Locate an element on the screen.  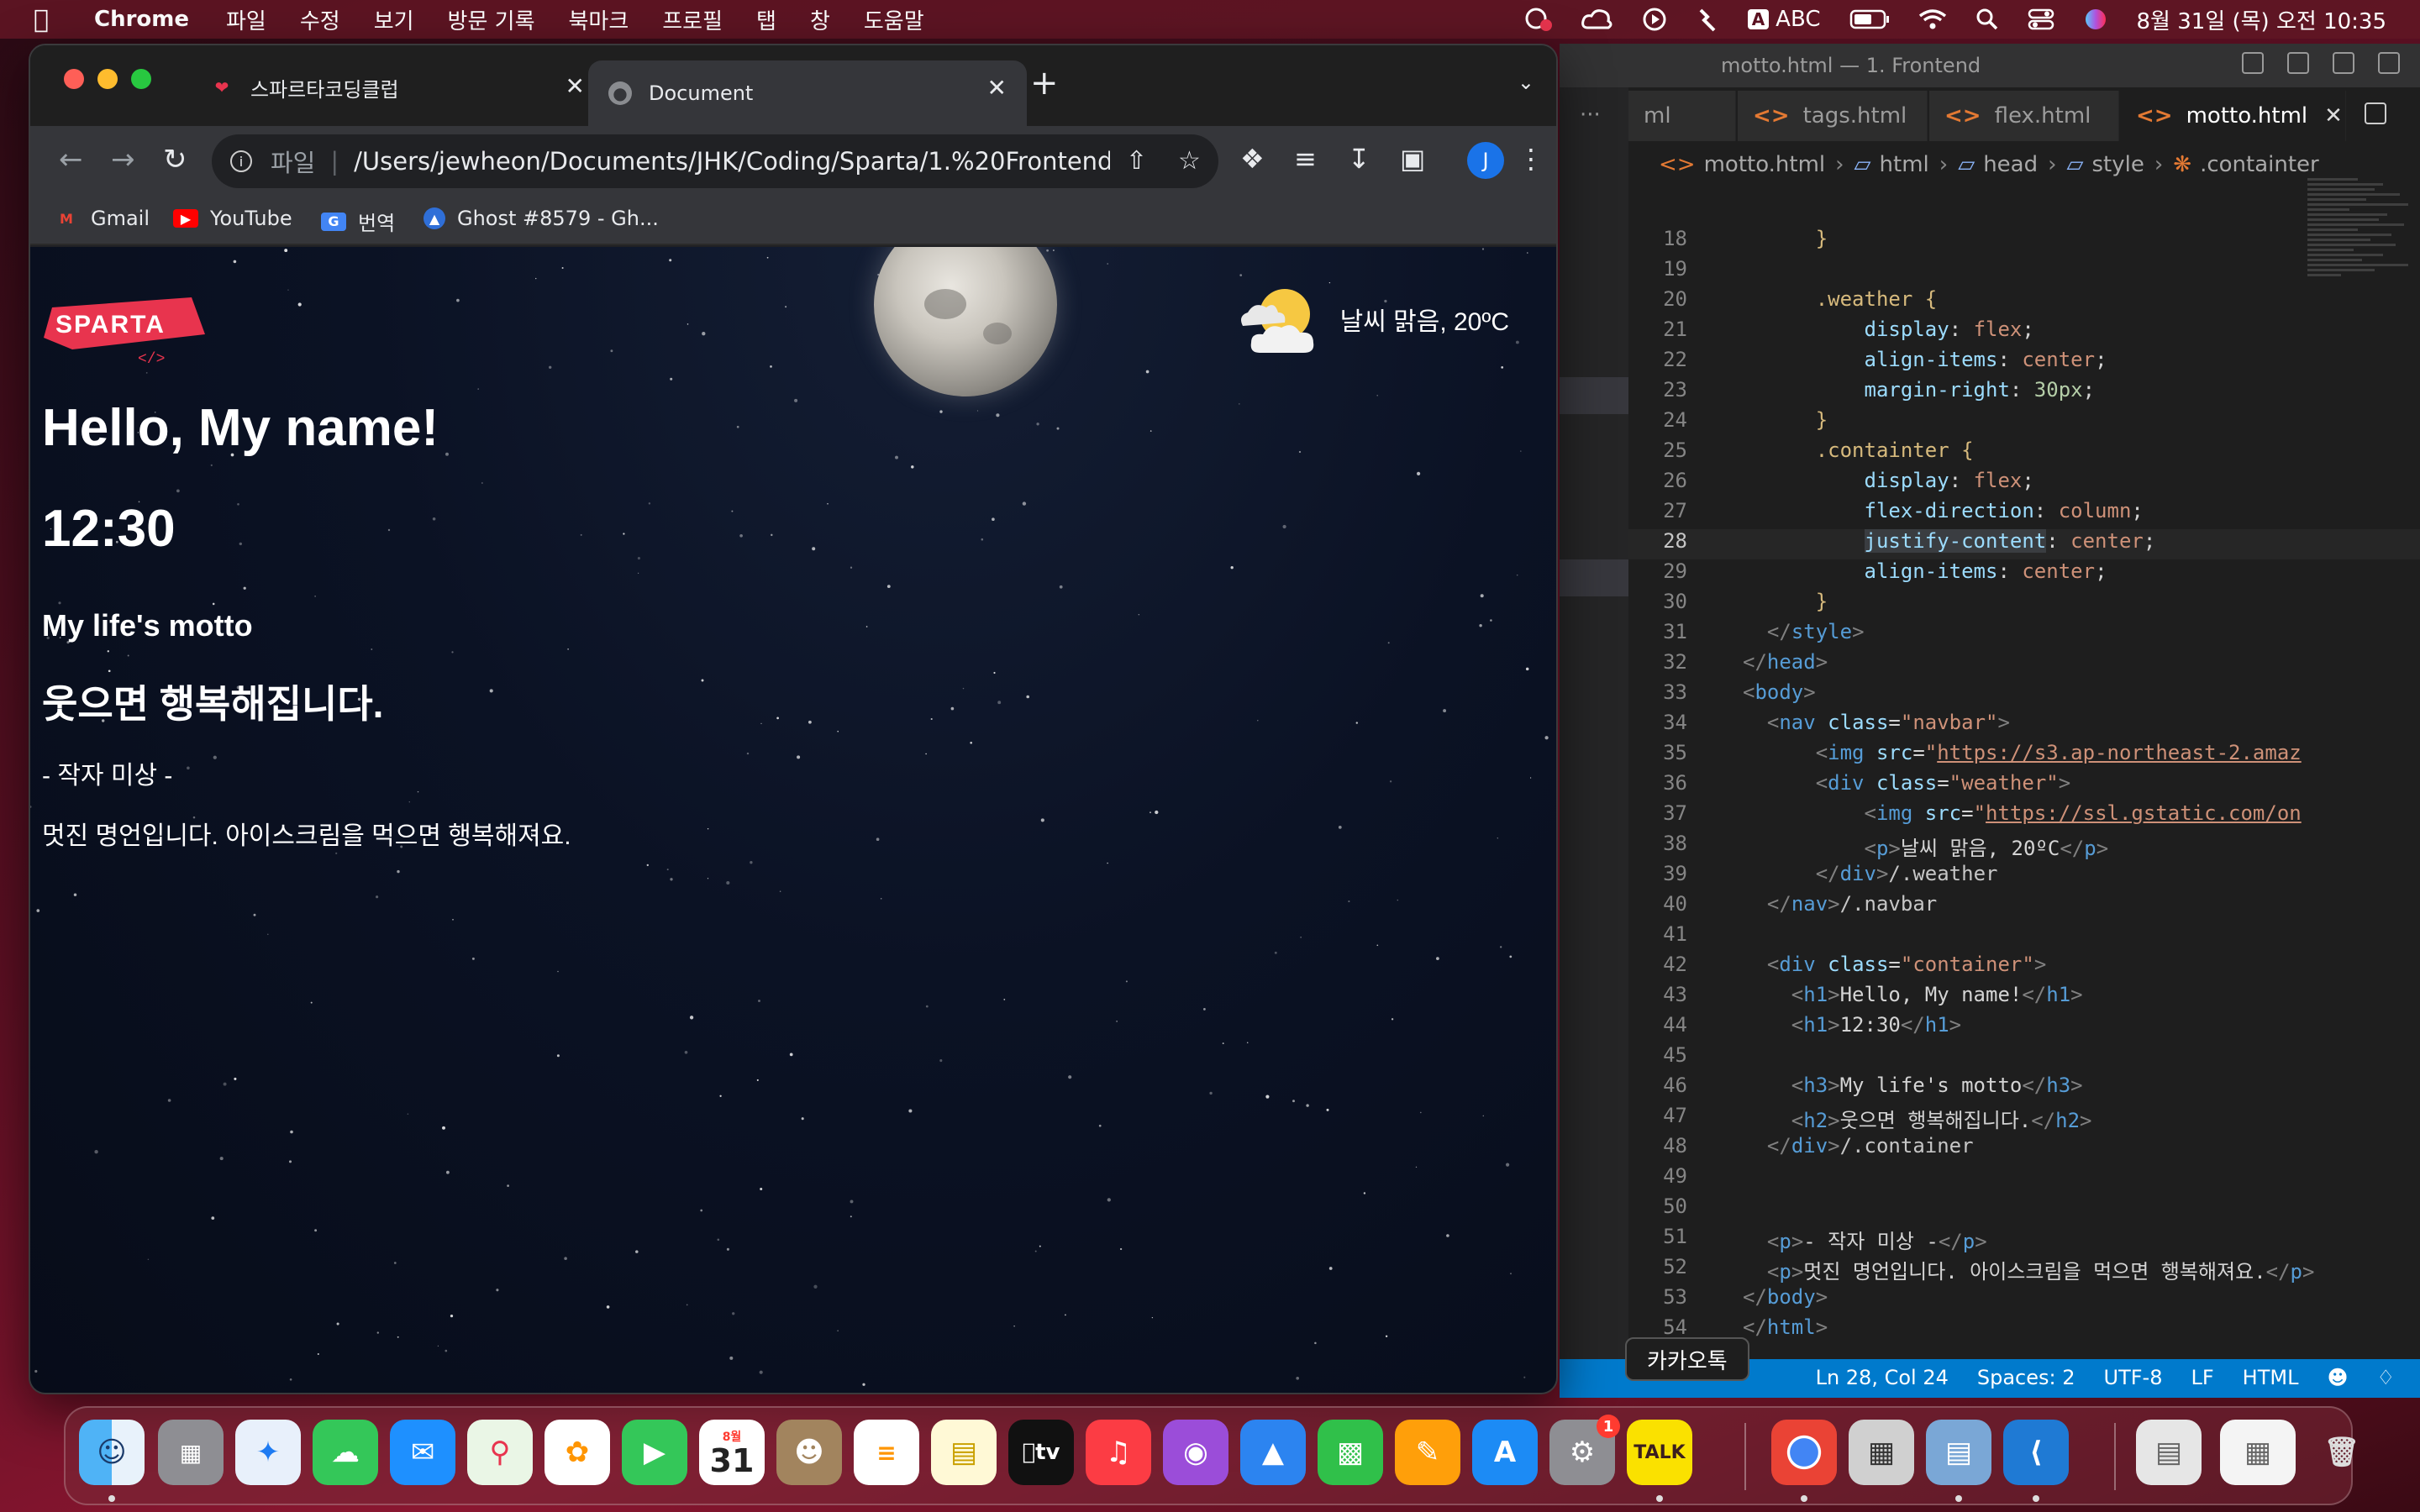
editor-tab-tags: <> tags.html is located at coordinates (1833, 116).